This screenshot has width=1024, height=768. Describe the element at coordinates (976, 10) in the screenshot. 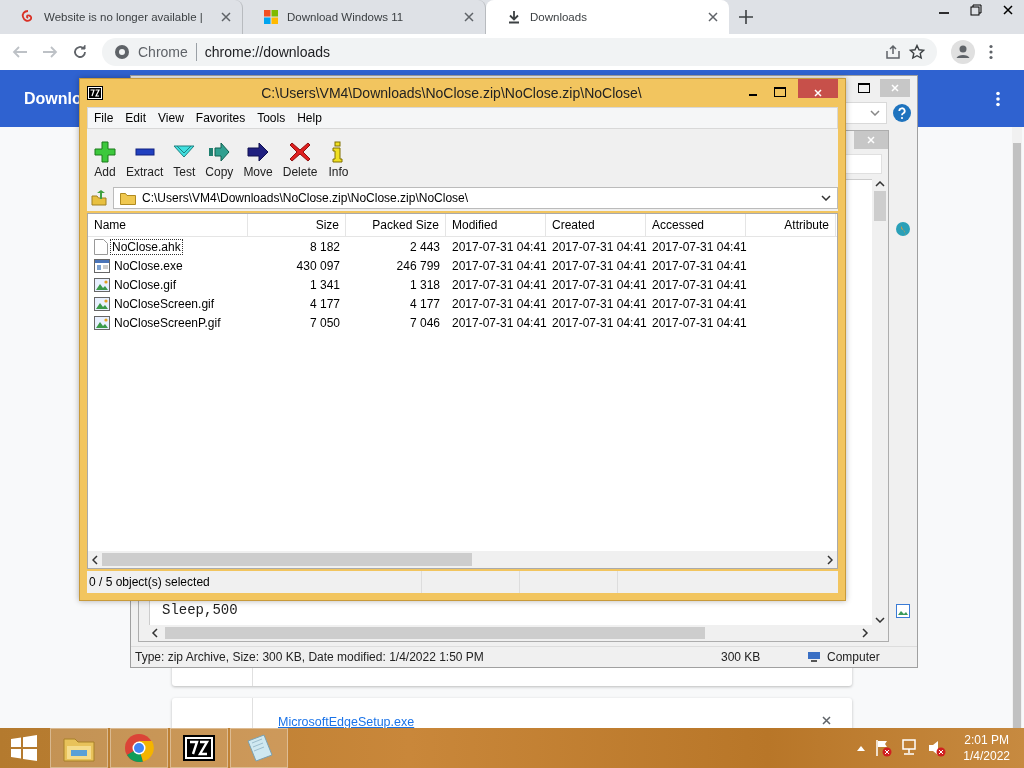

I see `restore-icon` at that location.